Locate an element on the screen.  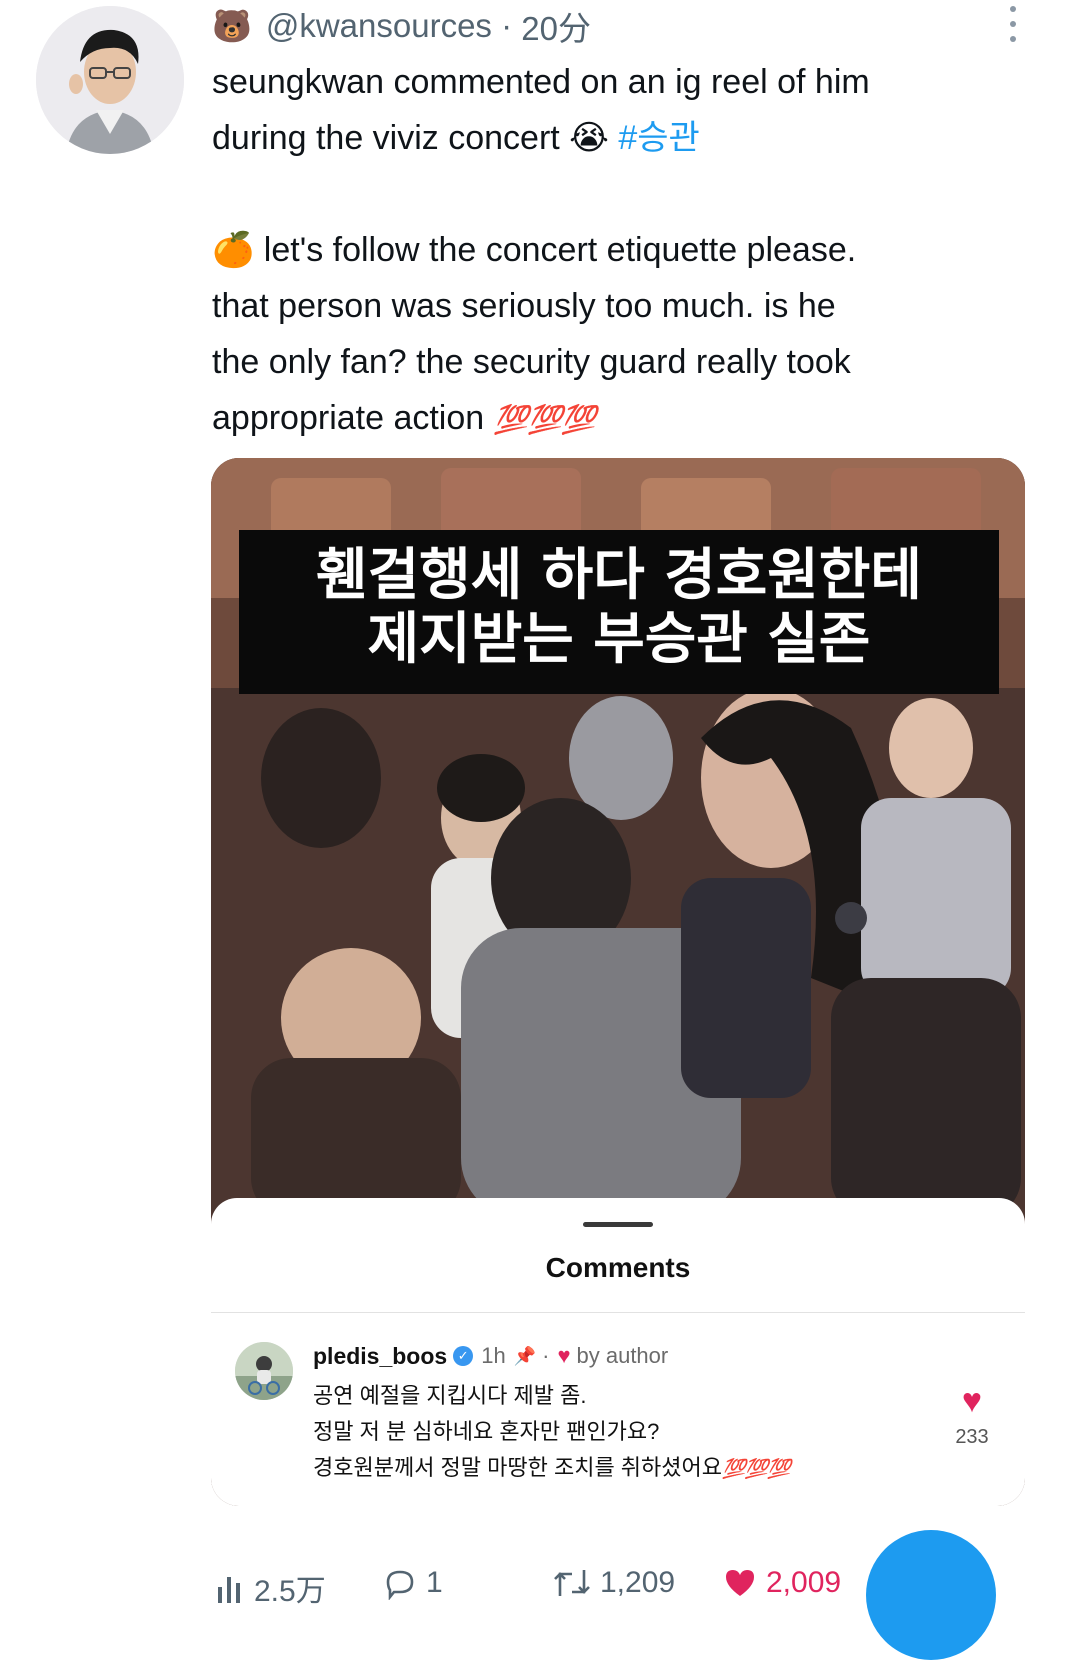
comment-line: 정말 저 분 심하네요 혼자만 팬인가요? is located at coordinates (486, 1431).